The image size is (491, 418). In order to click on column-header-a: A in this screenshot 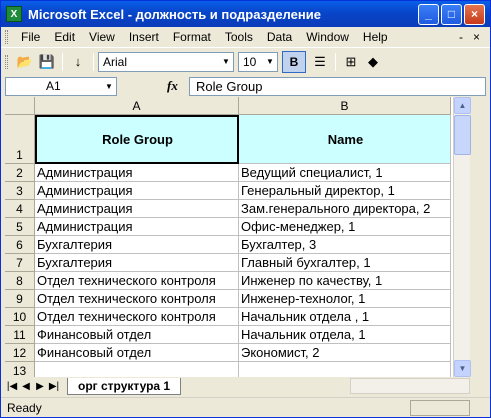, I will do `click(137, 106)`.